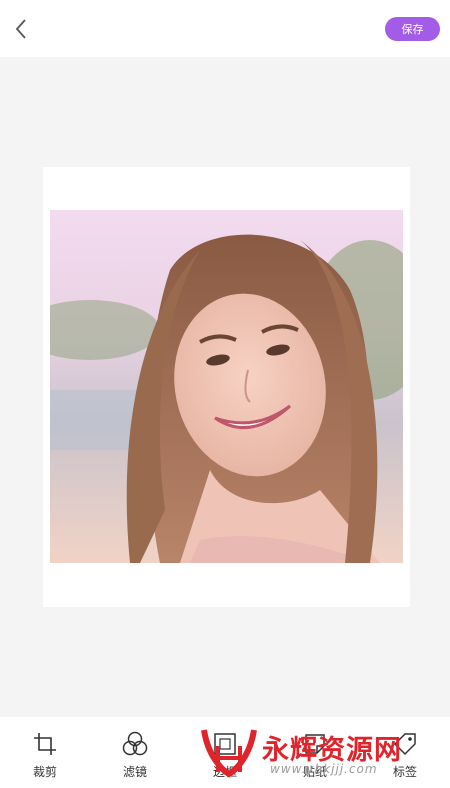 This screenshot has height=788, width=450. I want to click on filter-button: 滤镜, so click(135, 755).